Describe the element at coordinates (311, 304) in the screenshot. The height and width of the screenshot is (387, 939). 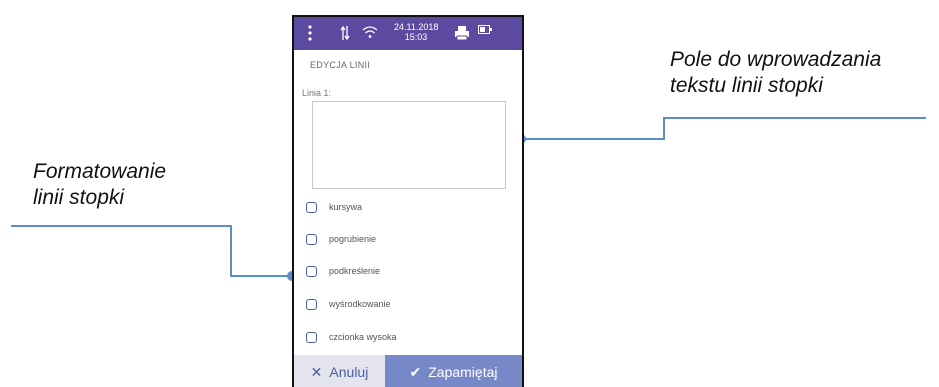
I see `center-checkbox` at that location.